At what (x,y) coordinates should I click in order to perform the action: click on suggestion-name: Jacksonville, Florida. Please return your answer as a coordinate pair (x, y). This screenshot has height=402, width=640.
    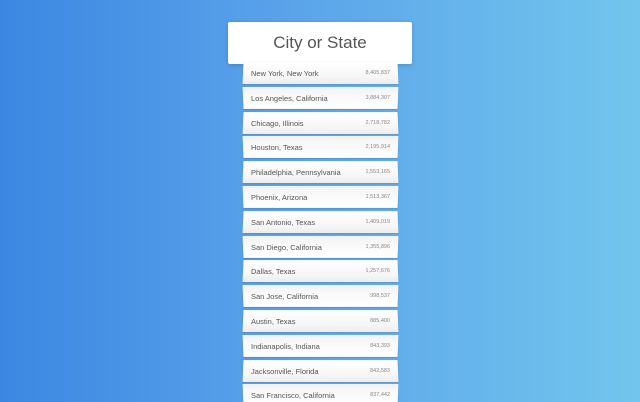
    Looking at the image, I should click on (285, 370).